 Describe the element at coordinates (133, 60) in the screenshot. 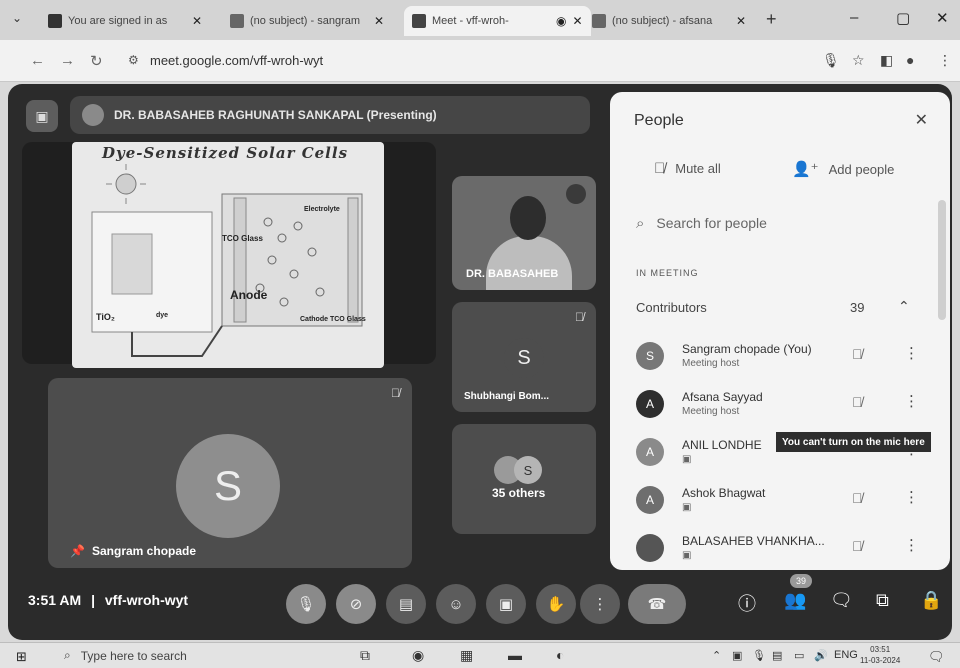

I see `site-info-icon: ⚙` at that location.